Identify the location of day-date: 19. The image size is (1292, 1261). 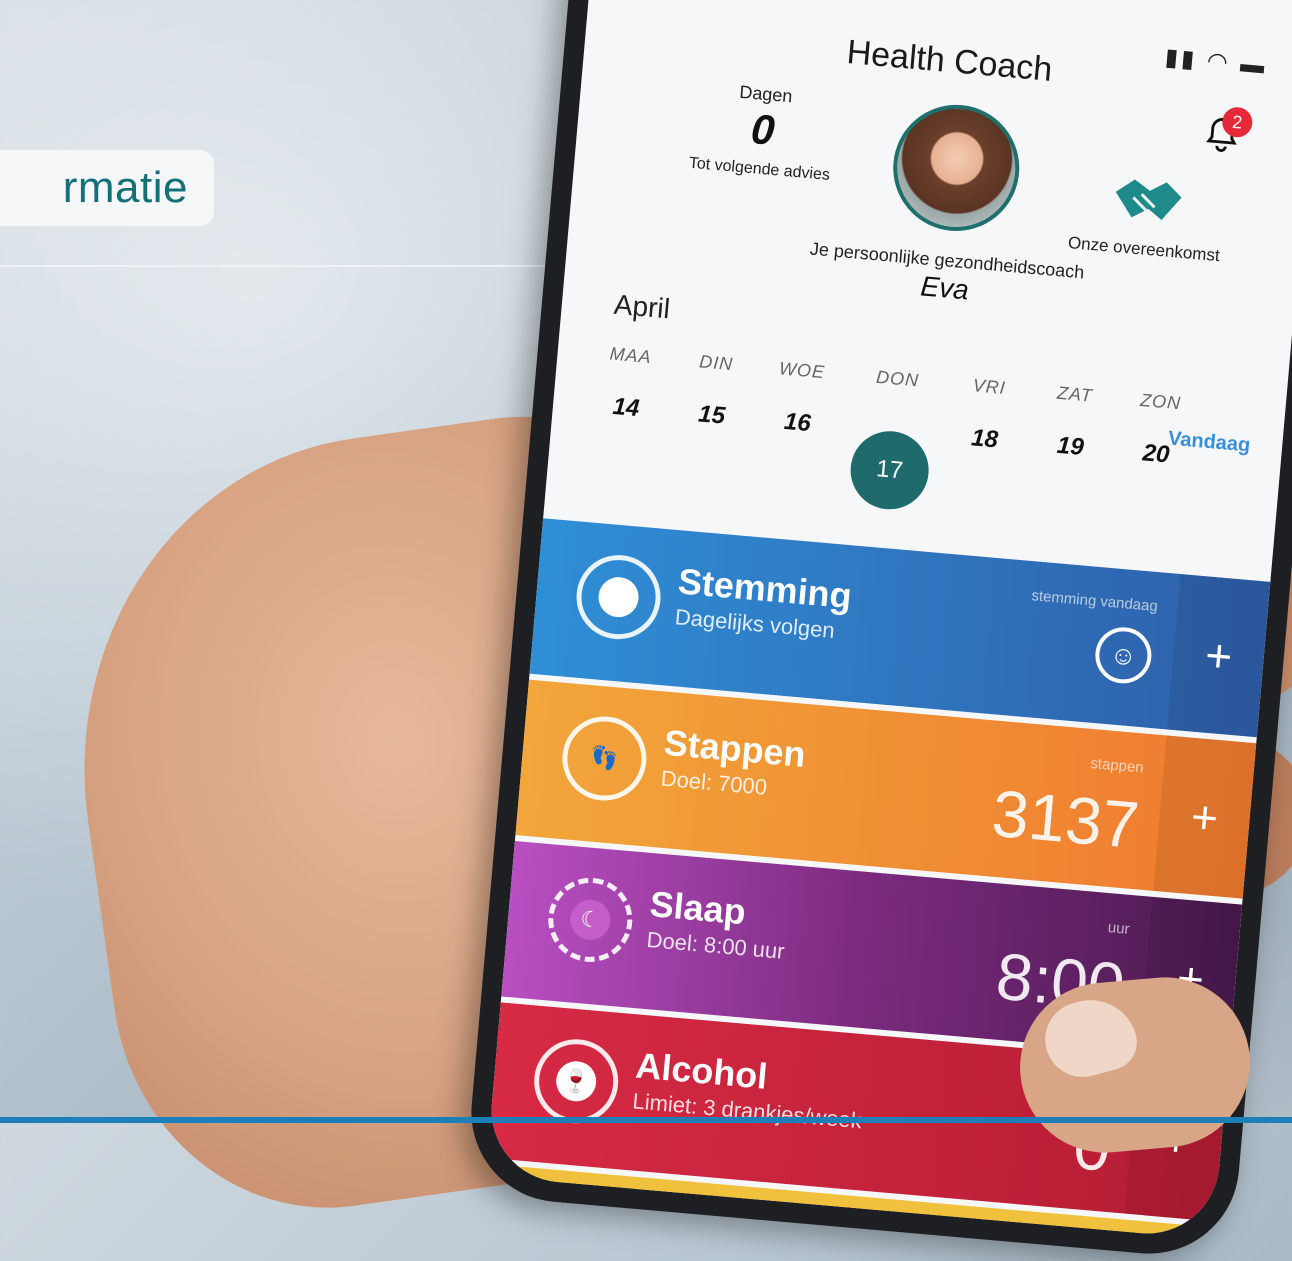
(1070, 446).